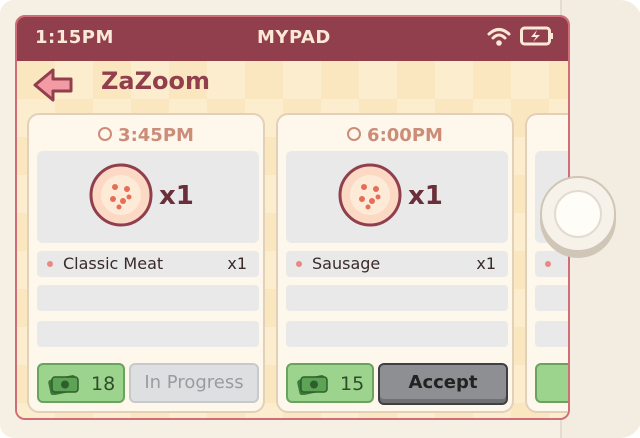 The width and height of the screenshot is (640, 438). What do you see at coordinates (53, 85) in the screenshot?
I see `back-arrow-icon` at bounding box center [53, 85].